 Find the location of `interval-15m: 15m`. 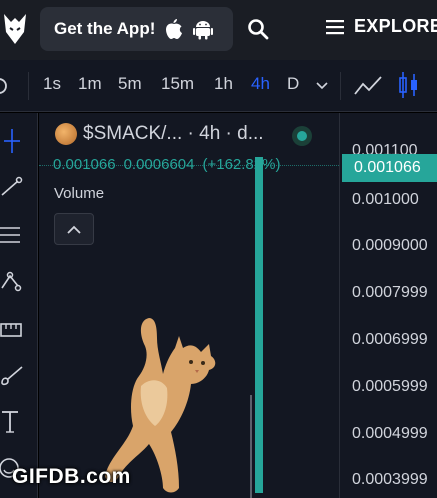

interval-15m: 15m is located at coordinates (177, 84).